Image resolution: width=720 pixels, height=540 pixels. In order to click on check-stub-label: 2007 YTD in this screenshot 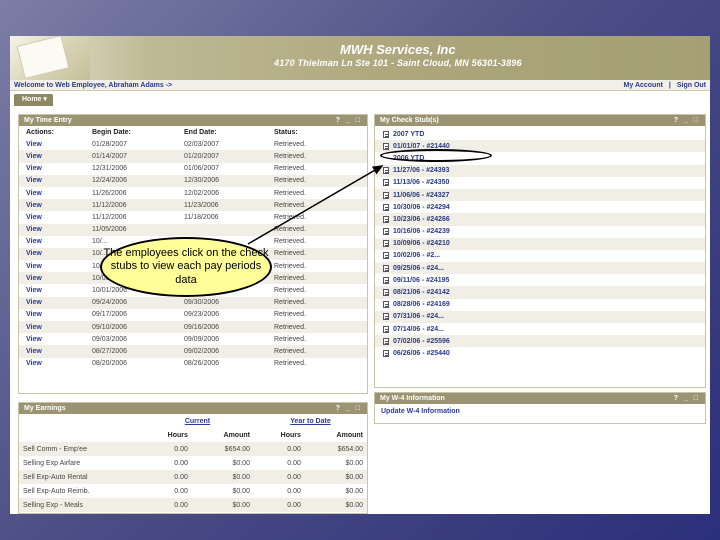, I will do `click(409, 134)`.